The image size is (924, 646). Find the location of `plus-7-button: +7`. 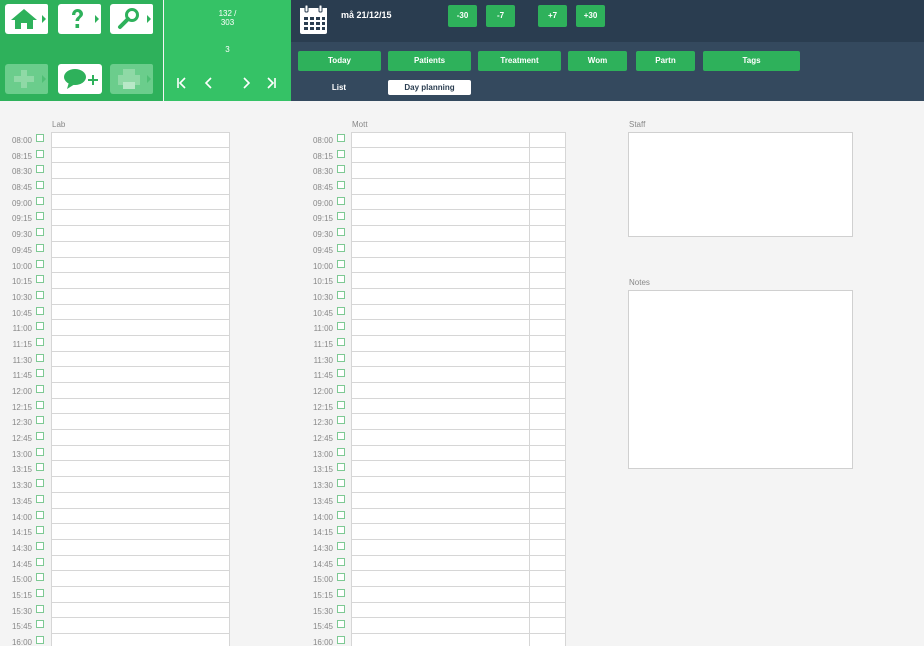

plus-7-button: +7 is located at coordinates (552, 16).